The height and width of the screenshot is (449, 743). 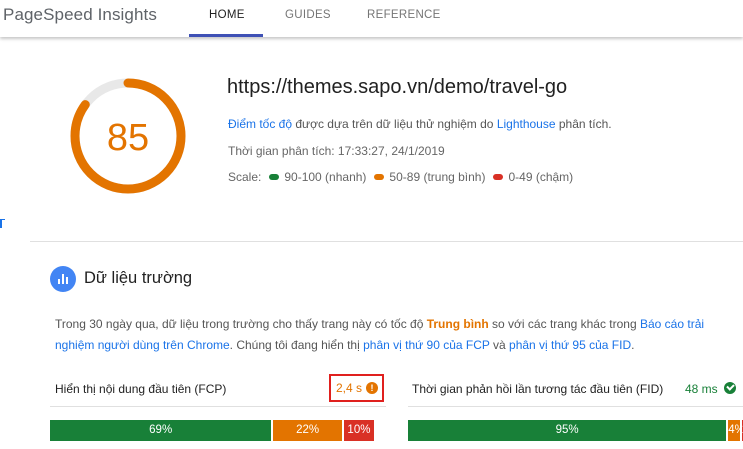 What do you see at coordinates (274, 177) in the screenshot?
I see `fast-pill-icon` at bounding box center [274, 177].